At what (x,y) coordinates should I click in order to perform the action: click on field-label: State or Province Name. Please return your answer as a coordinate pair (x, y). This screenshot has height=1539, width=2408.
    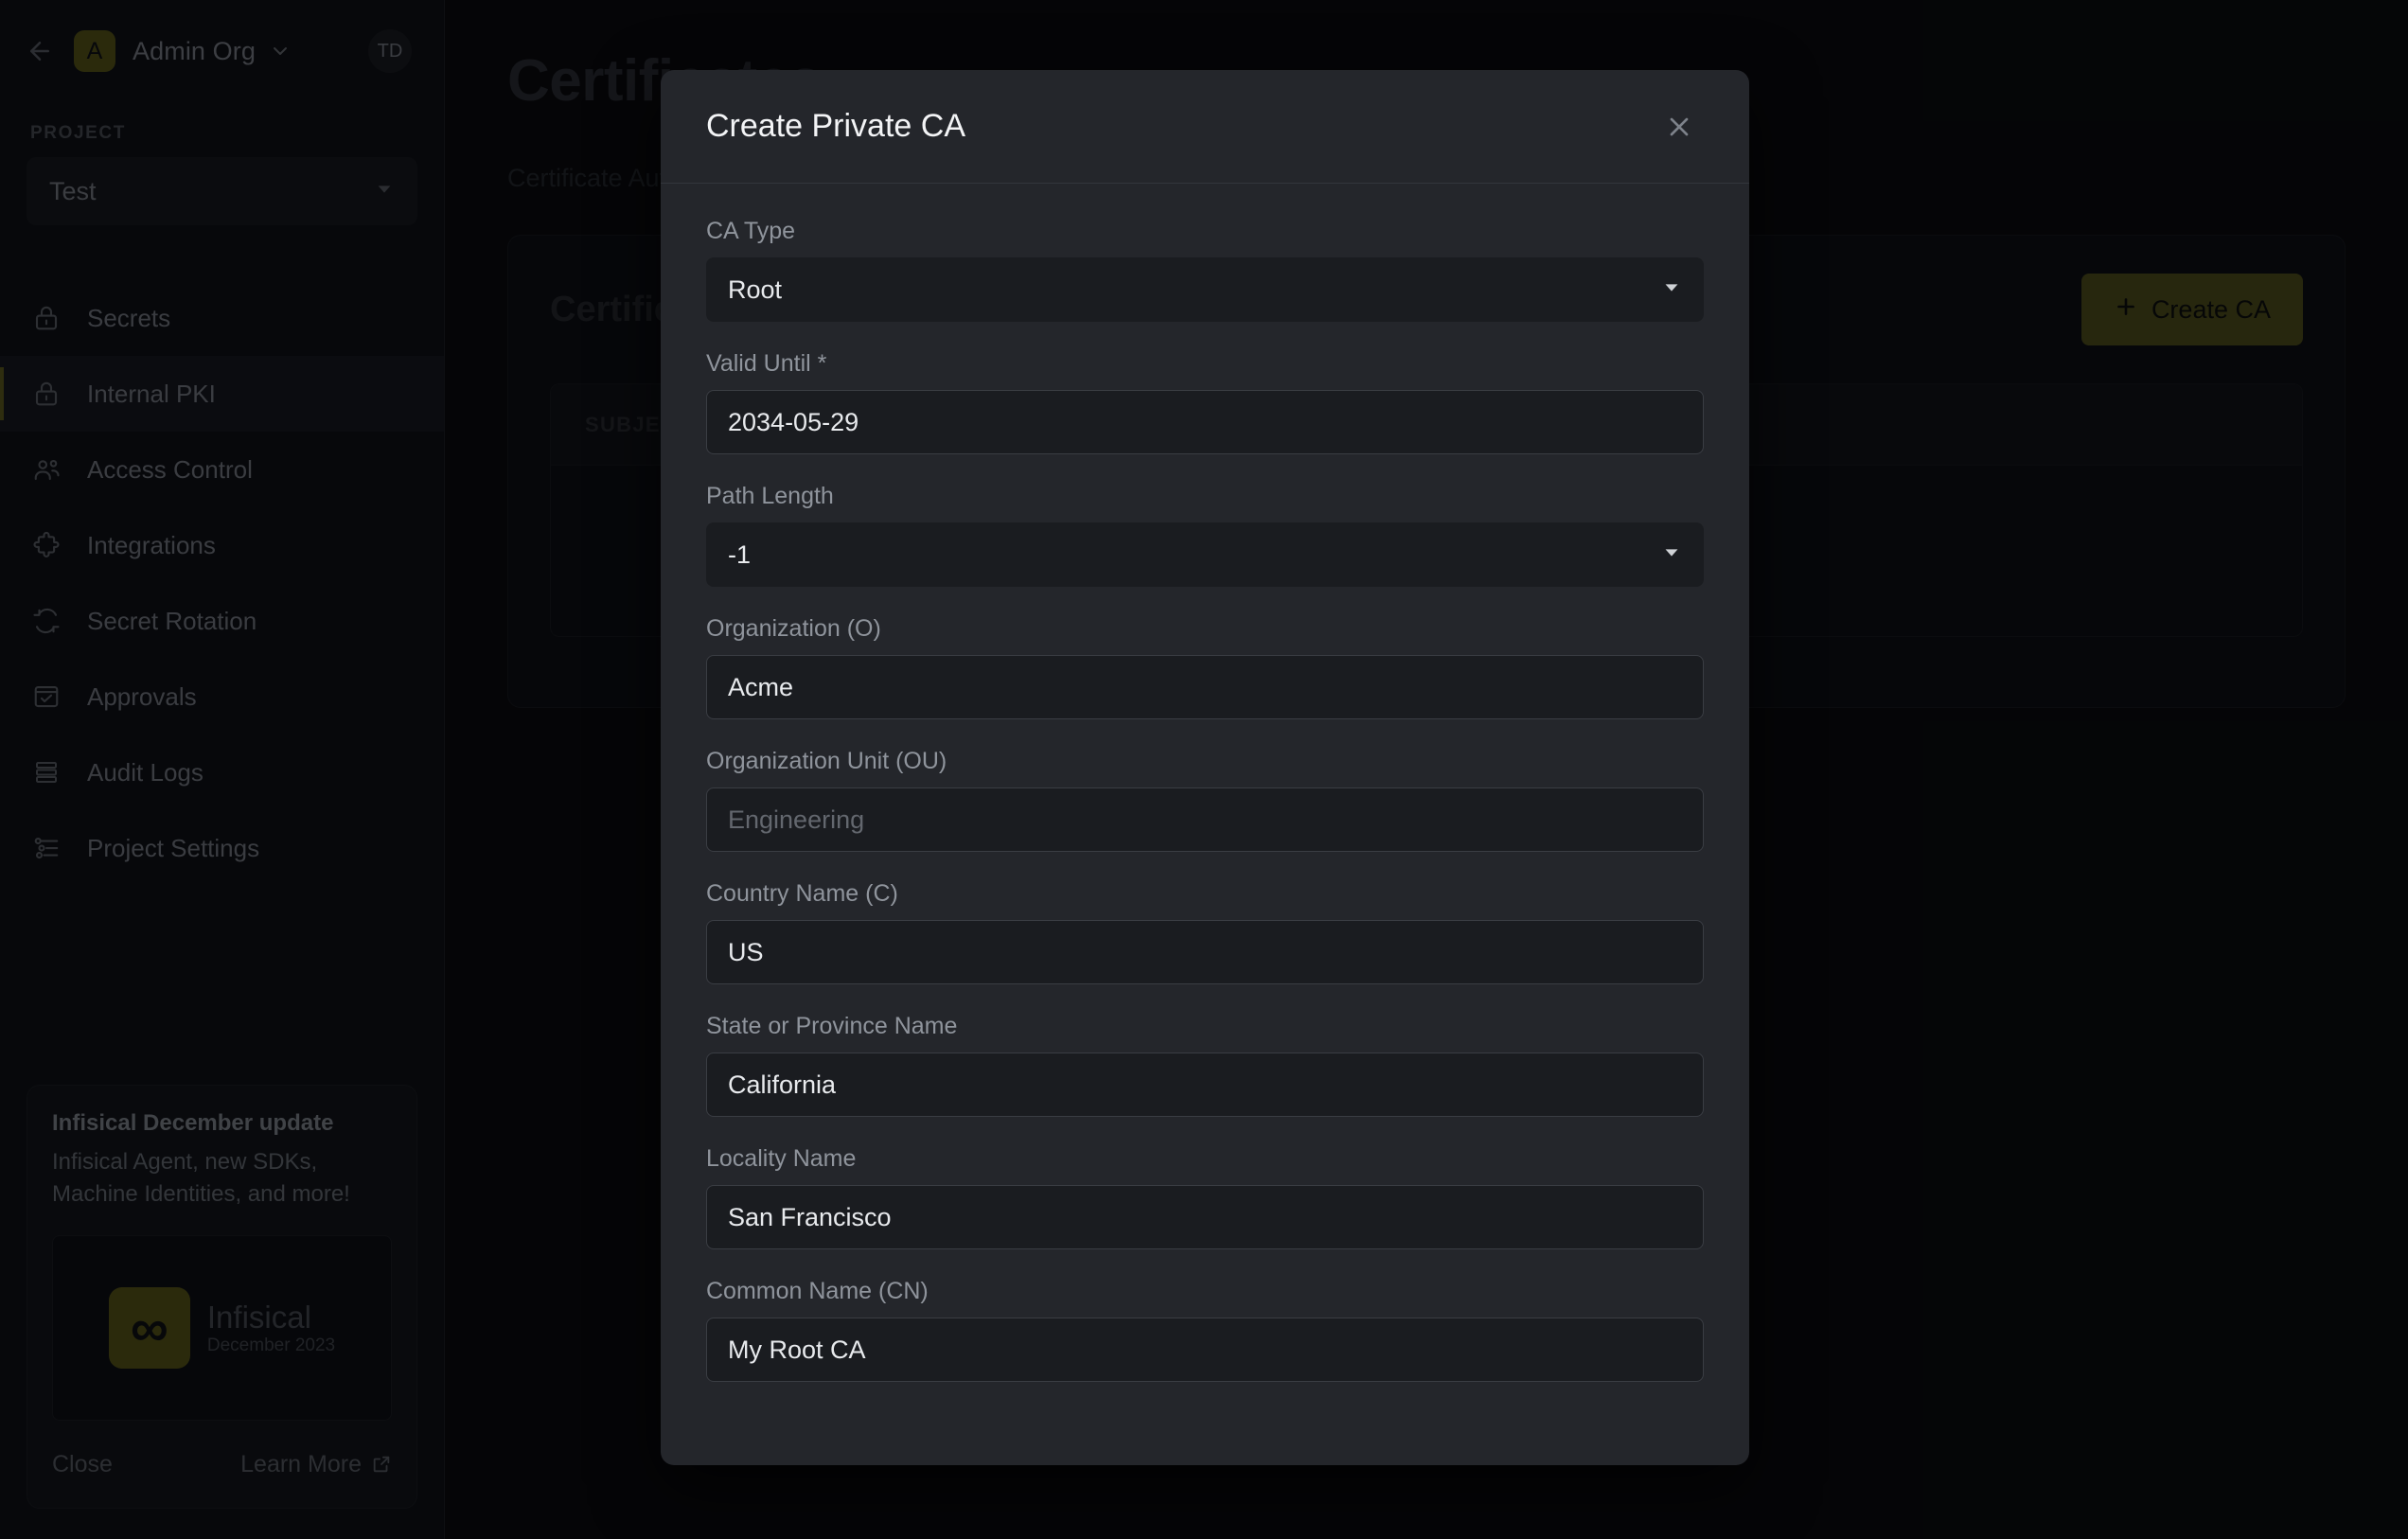
    Looking at the image, I should click on (832, 1026).